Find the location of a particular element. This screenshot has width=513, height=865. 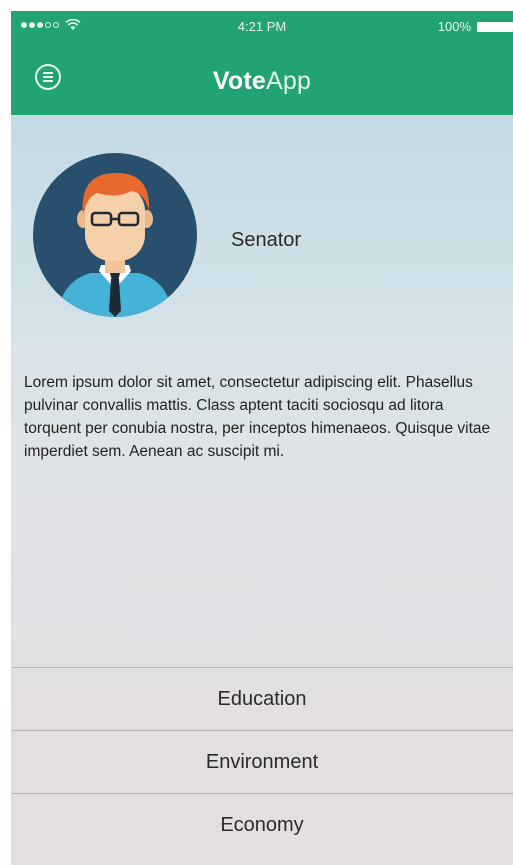

avatar is located at coordinates (115, 235).